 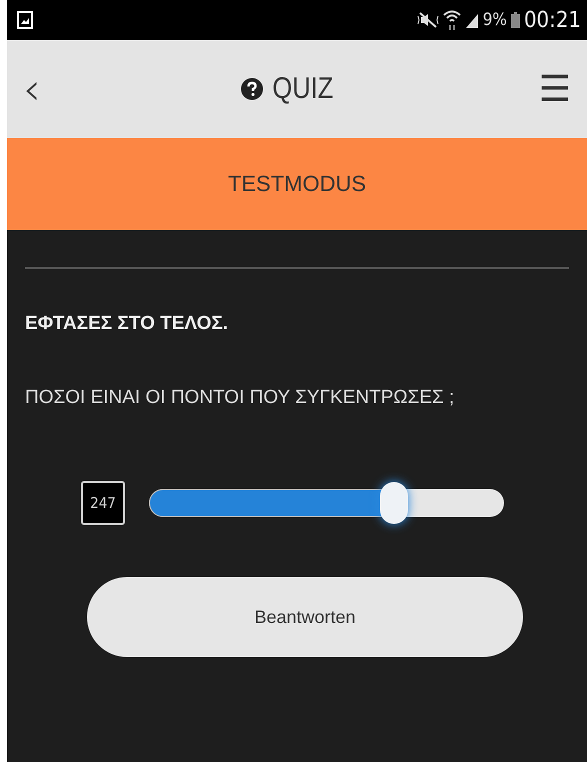 What do you see at coordinates (251, 89) in the screenshot?
I see `help-icon` at bounding box center [251, 89].